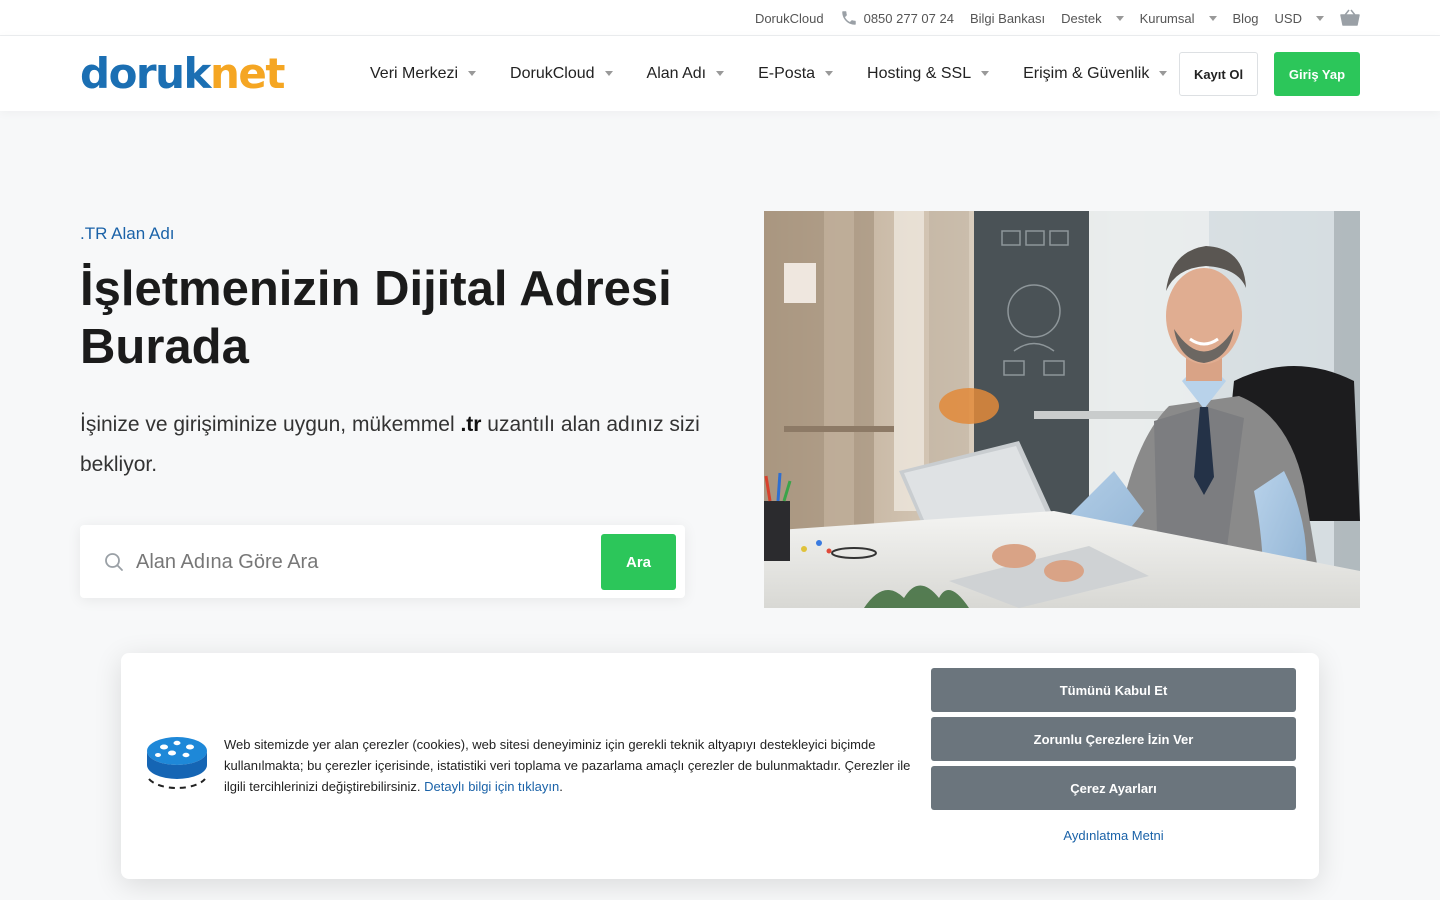 This screenshot has height=900, width=1440. I want to click on nav-item-label: Hosting & SSL, so click(919, 73).